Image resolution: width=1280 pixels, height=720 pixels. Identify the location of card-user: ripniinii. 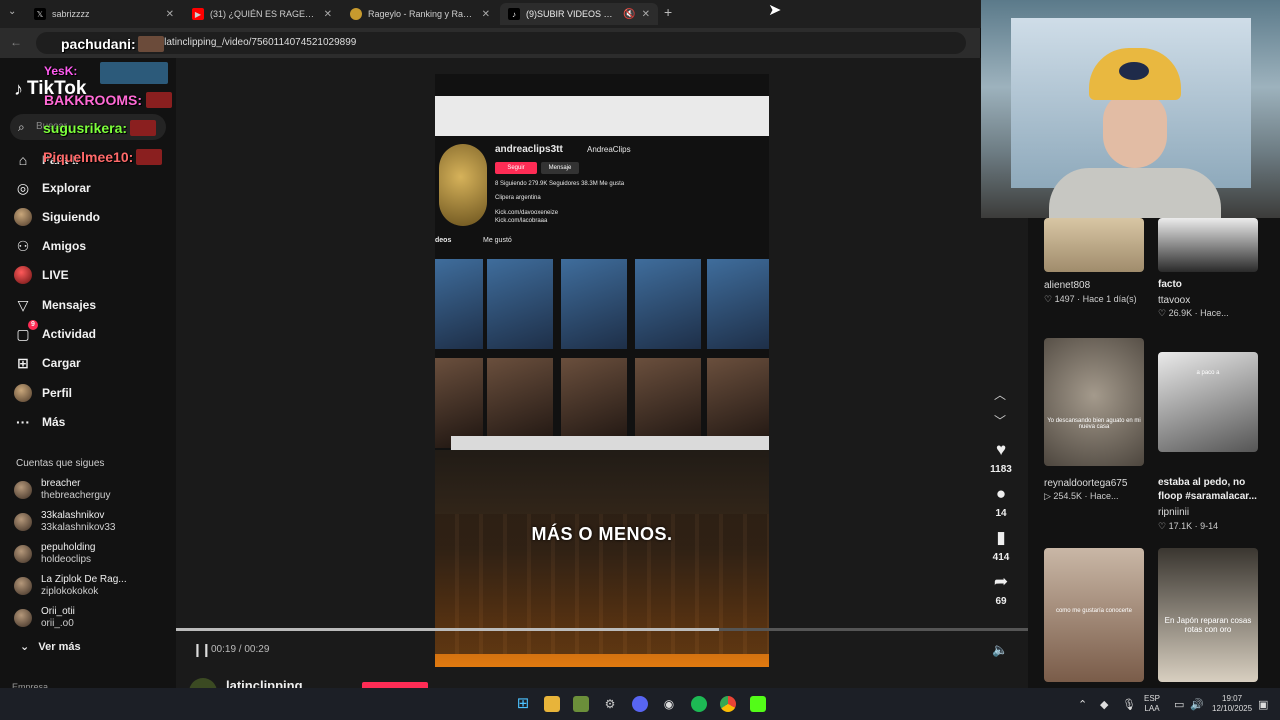
(1173, 512).